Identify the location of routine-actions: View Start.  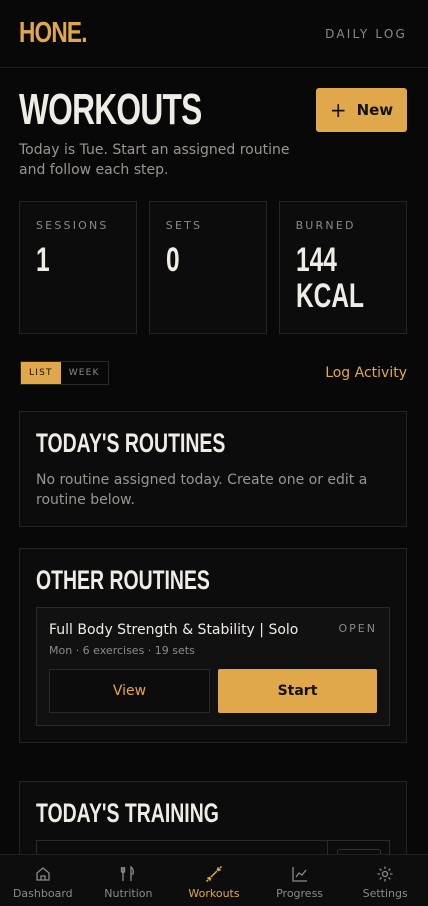
(213, 691).